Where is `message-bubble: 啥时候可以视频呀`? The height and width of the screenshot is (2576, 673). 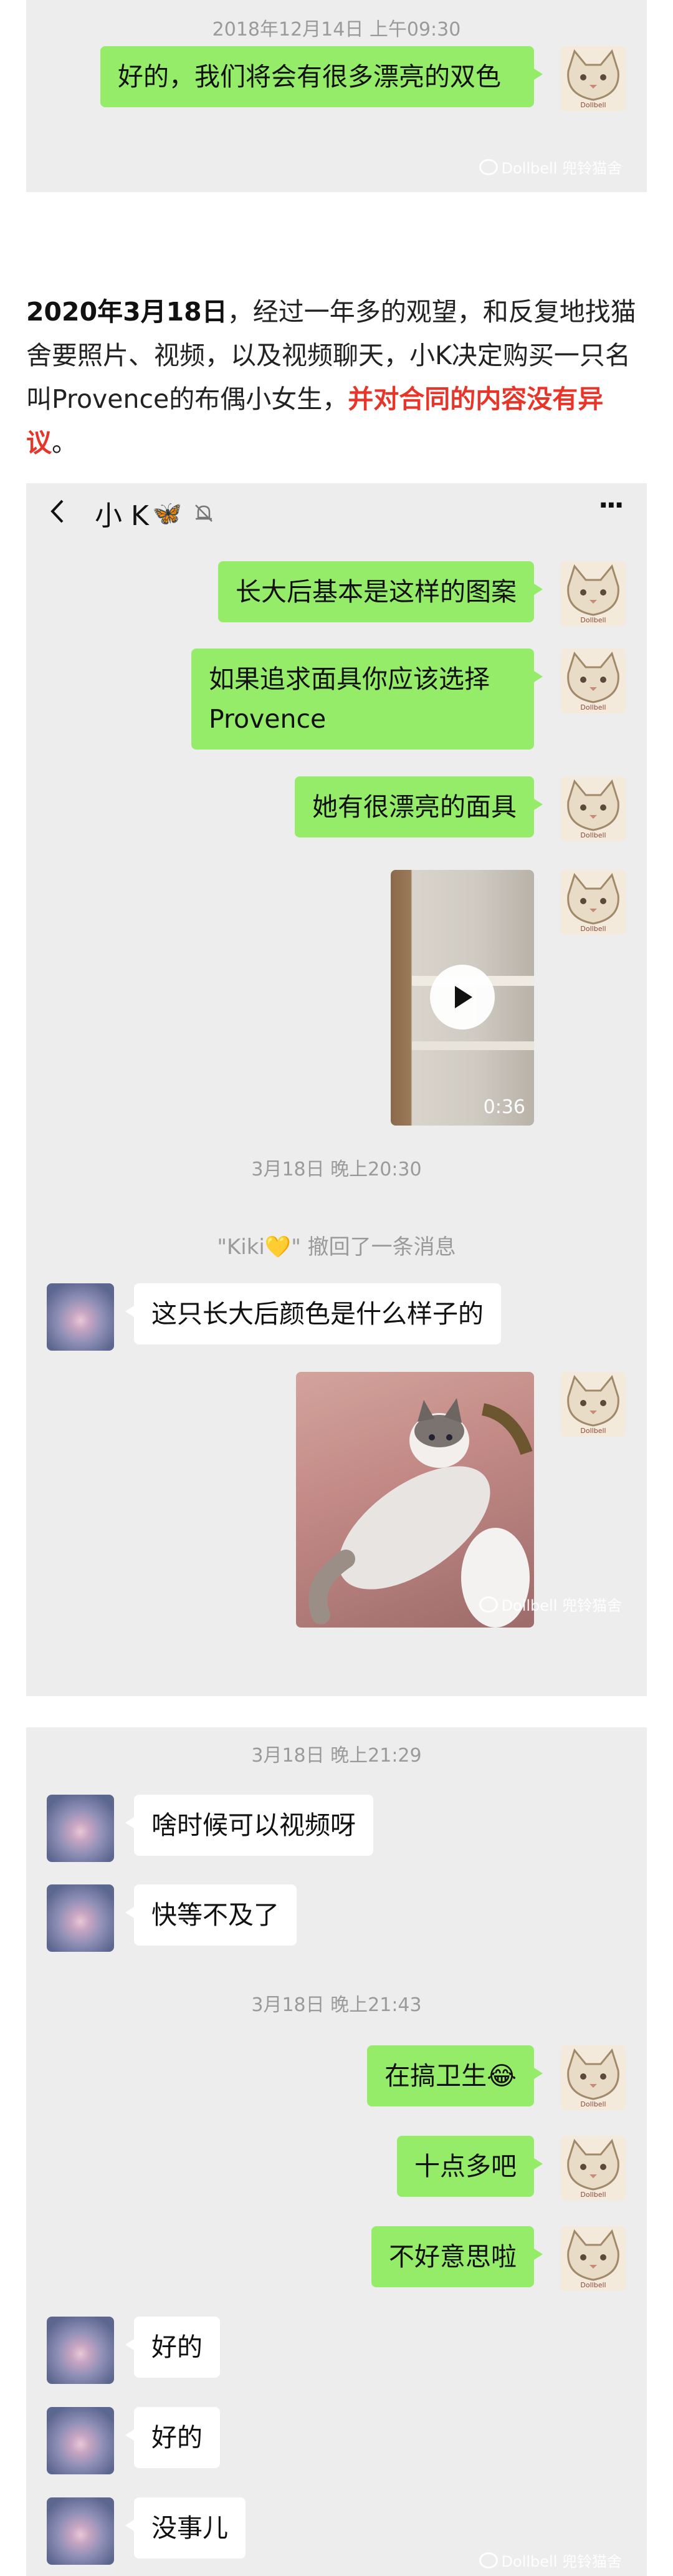
message-bubble: 啥时候可以视频呀 is located at coordinates (249, 1825).